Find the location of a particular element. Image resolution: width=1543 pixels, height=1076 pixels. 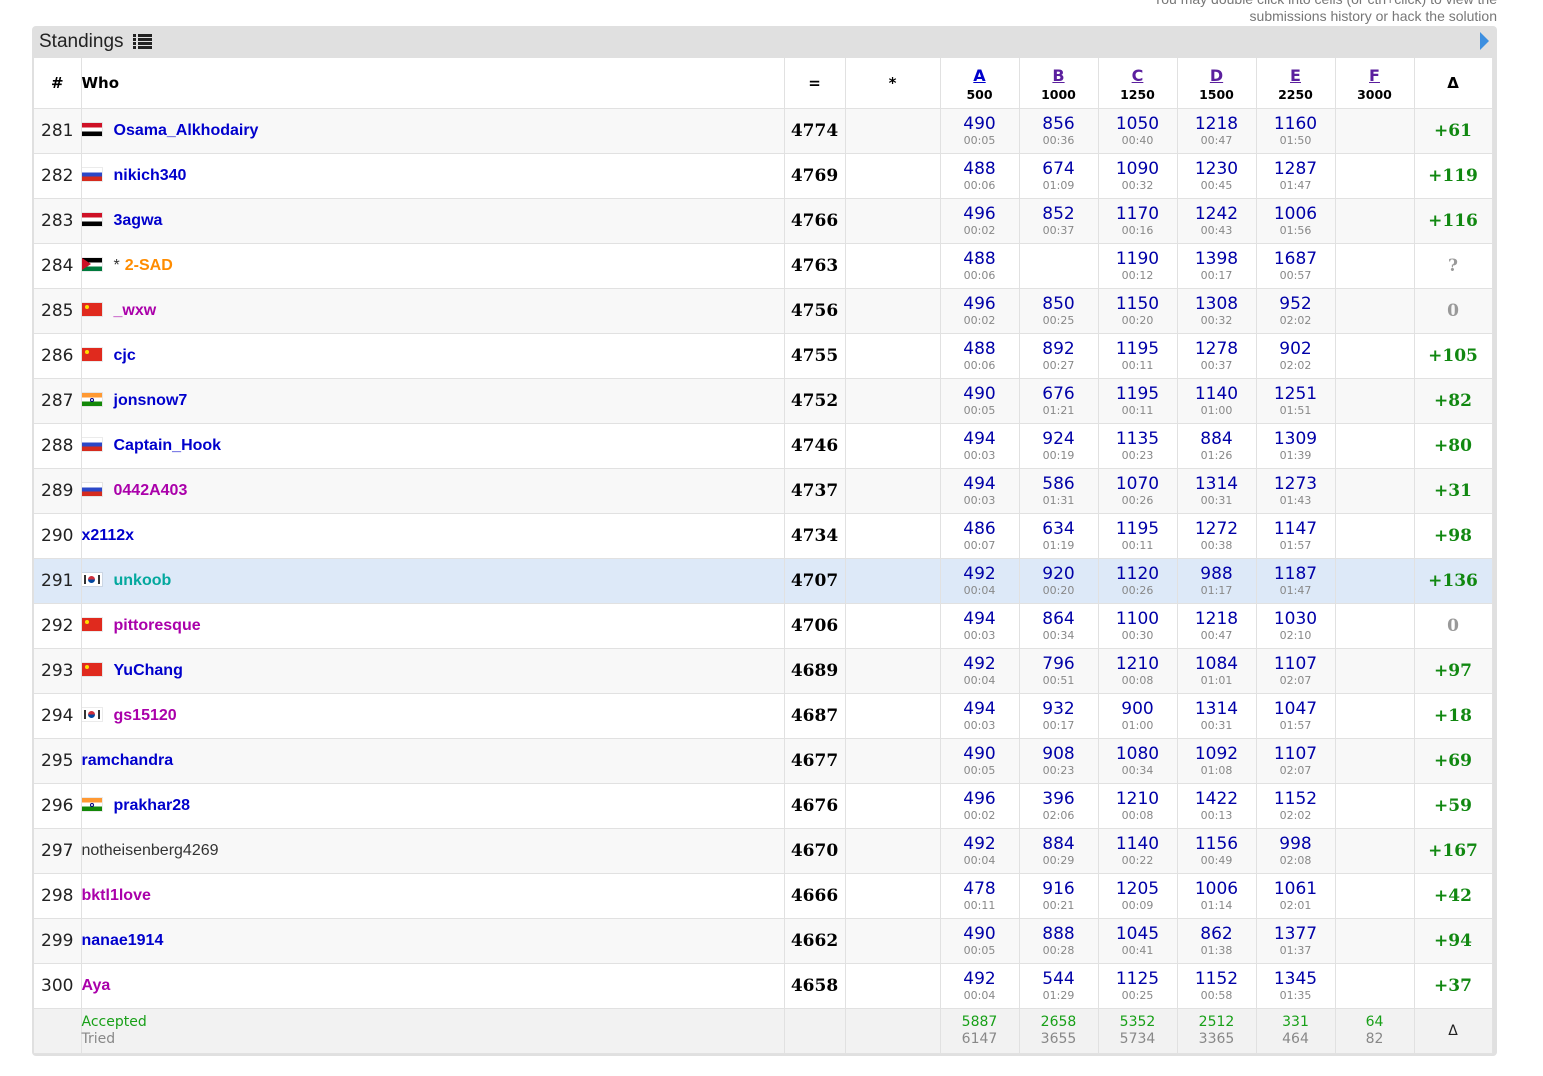

problem-c-link: C is located at coordinates (1138, 75).